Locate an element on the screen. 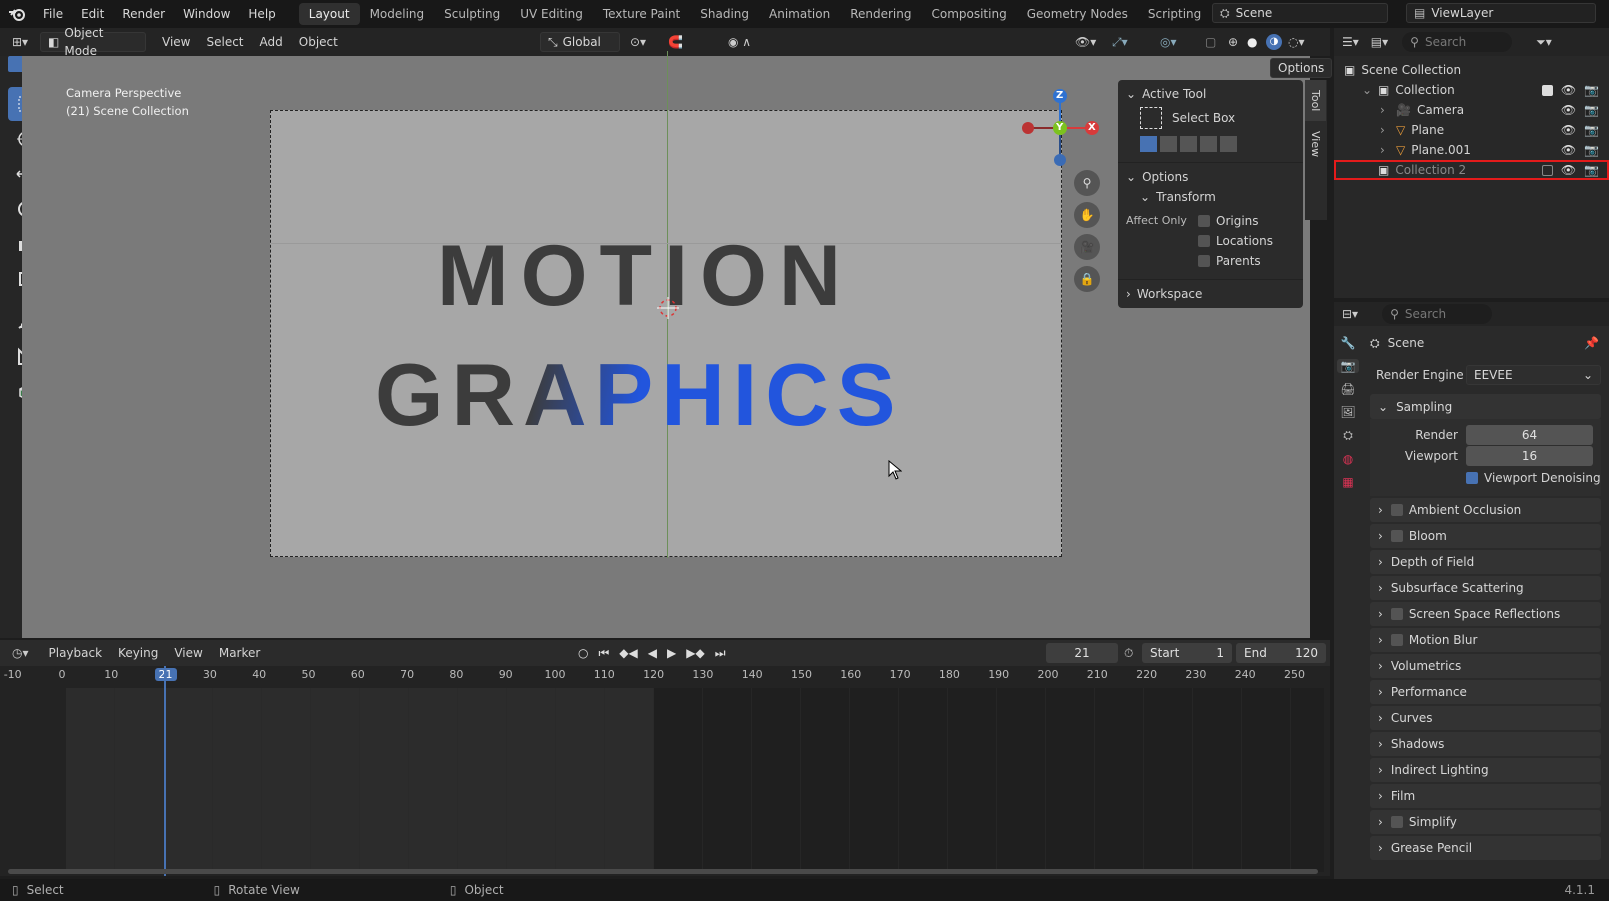 This screenshot has height=901, width=1609. properties-editor-icon: ⊟▾ is located at coordinates (1350, 314).